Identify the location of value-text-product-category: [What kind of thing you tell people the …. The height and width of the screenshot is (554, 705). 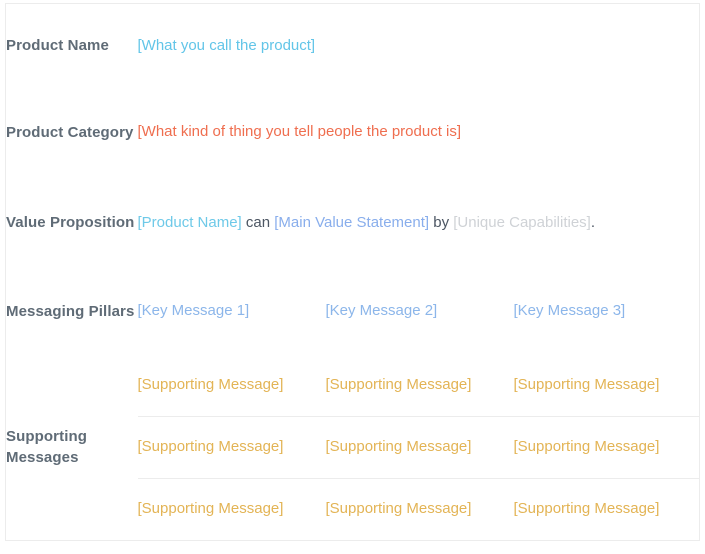
(299, 132).